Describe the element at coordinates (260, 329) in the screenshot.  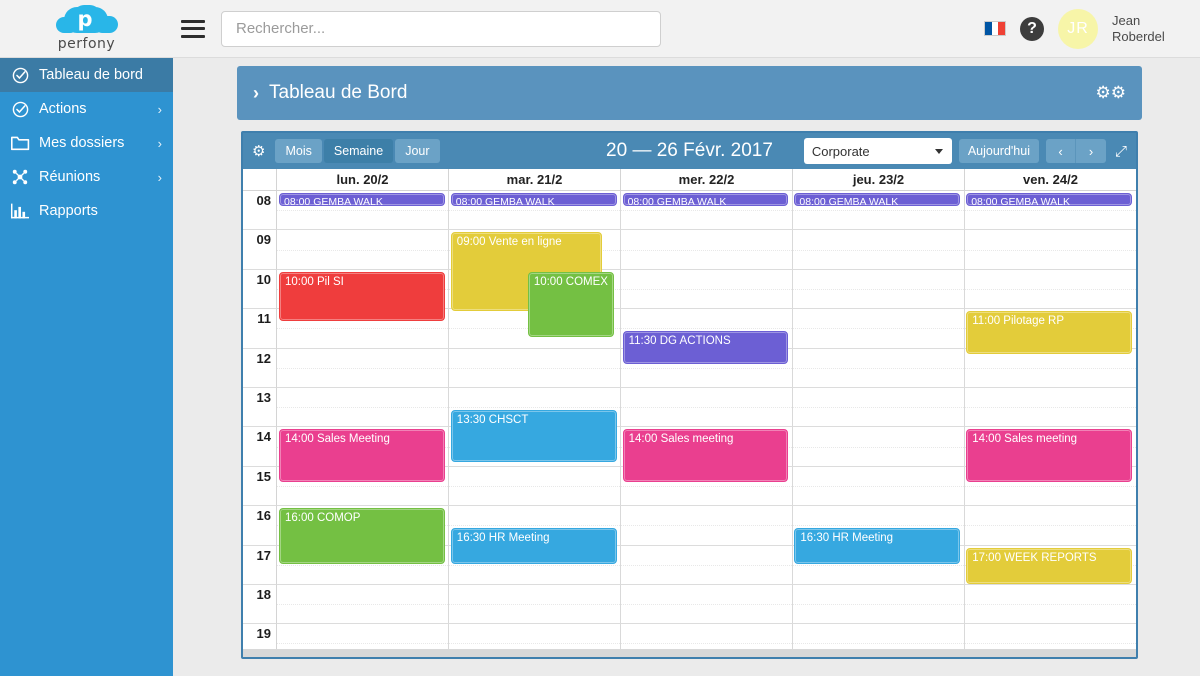
I see `hour-label: 11` at that location.